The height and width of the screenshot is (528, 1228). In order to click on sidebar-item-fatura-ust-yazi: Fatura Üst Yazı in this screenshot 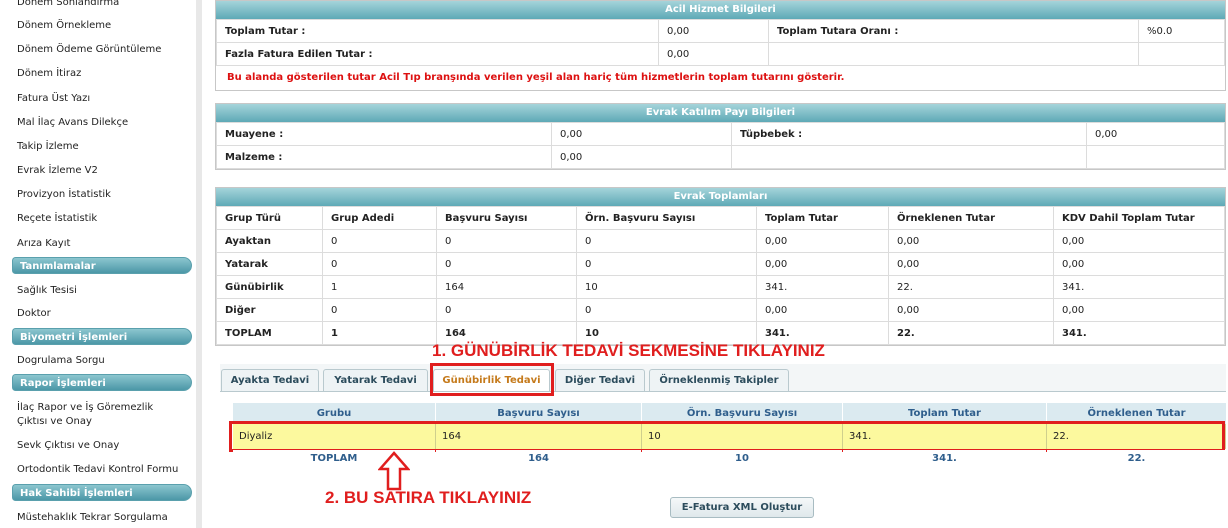, I will do `click(53, 98)`.